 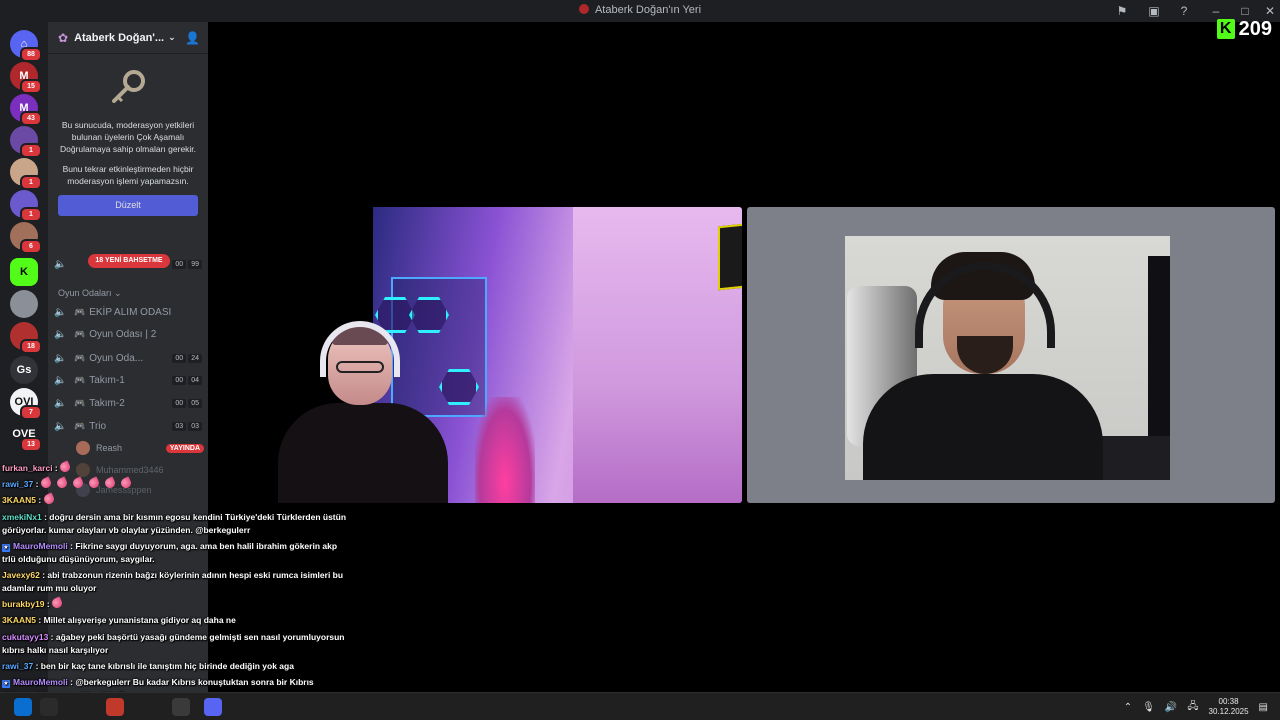 I want to click on unread-badge: 13, so click(x=31, y=444).